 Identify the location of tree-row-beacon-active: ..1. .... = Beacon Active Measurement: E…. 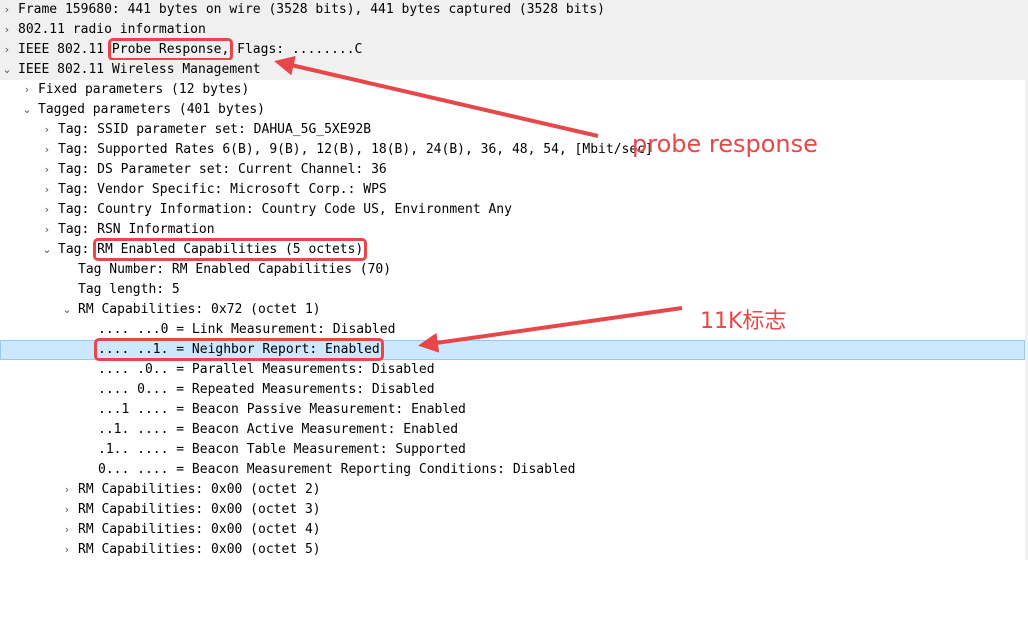
(512, 430).